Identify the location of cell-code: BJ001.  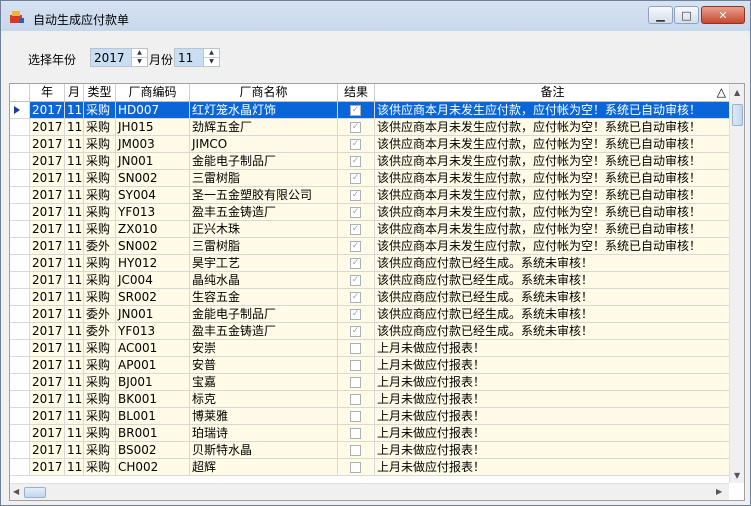
(153, 382).